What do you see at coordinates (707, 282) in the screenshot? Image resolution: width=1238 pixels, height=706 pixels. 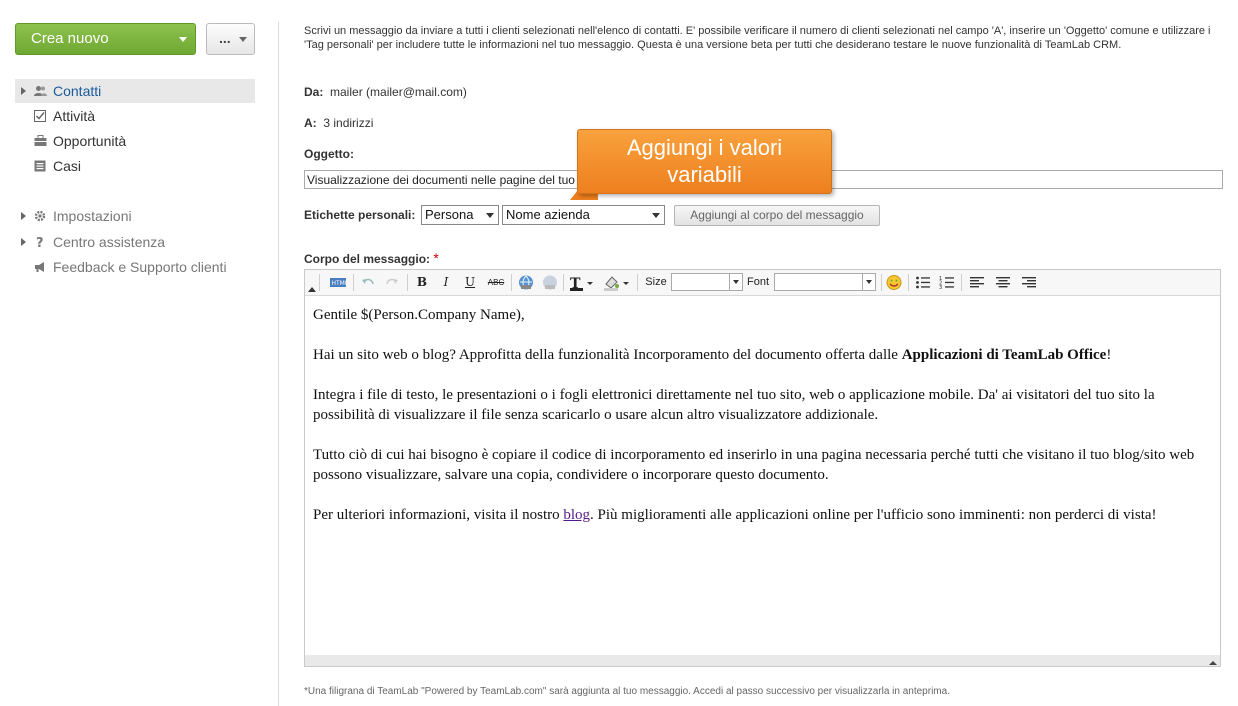 I see `font-size-select` at bounding box center [707, 282].